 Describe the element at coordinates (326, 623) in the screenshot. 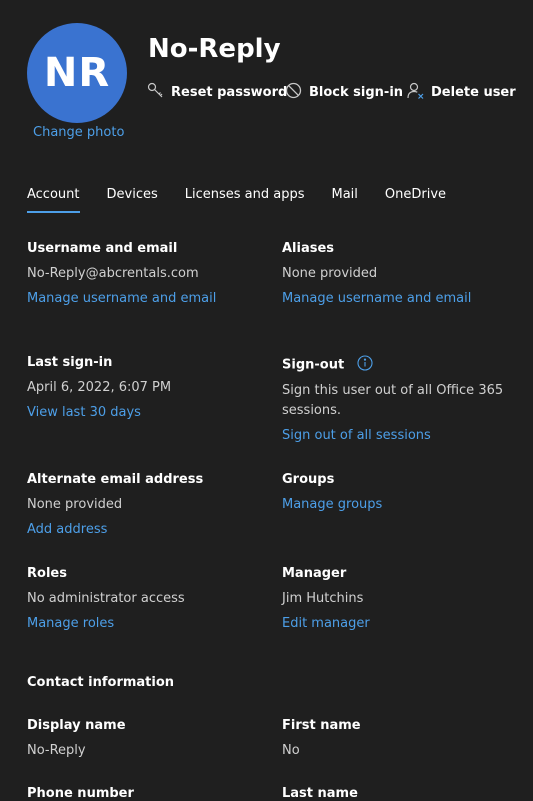

I see `edit-manager-link: Edit manager` at that location.